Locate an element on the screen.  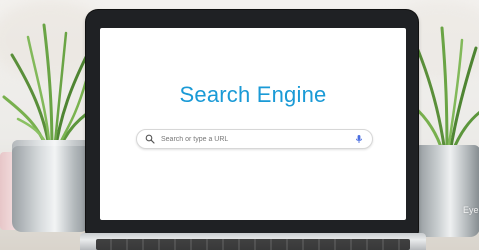
right-metal-pot is located at coordinates (446, 191).